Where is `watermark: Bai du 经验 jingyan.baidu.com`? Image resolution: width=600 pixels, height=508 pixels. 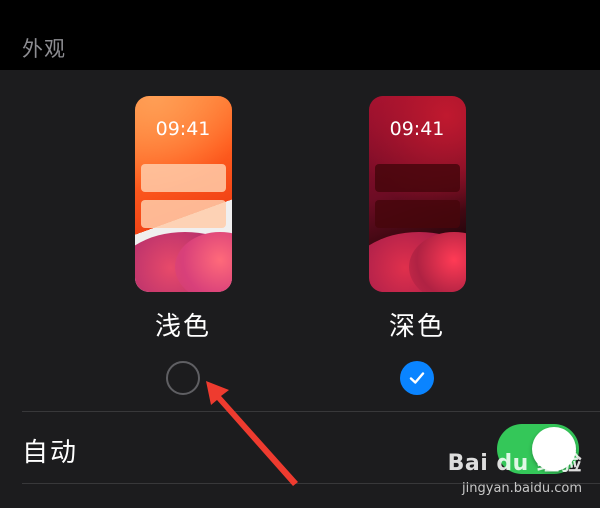
watermark: Bai du 经验 jingyan.baidu.com is located at coordinates (515, 470).